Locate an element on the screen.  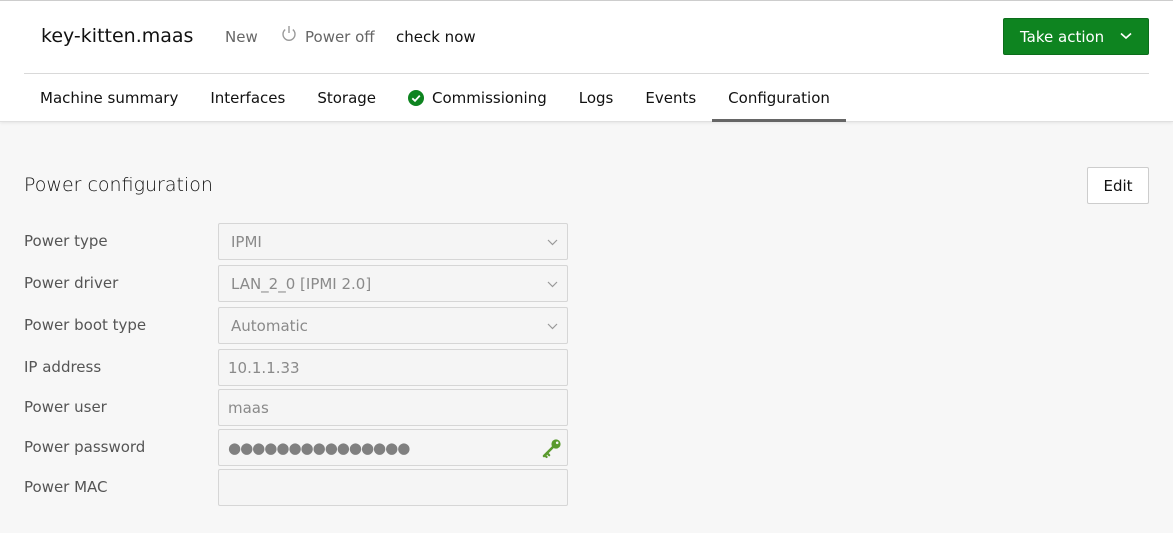
tab-label: Storage is located at coordinates (347, 98).